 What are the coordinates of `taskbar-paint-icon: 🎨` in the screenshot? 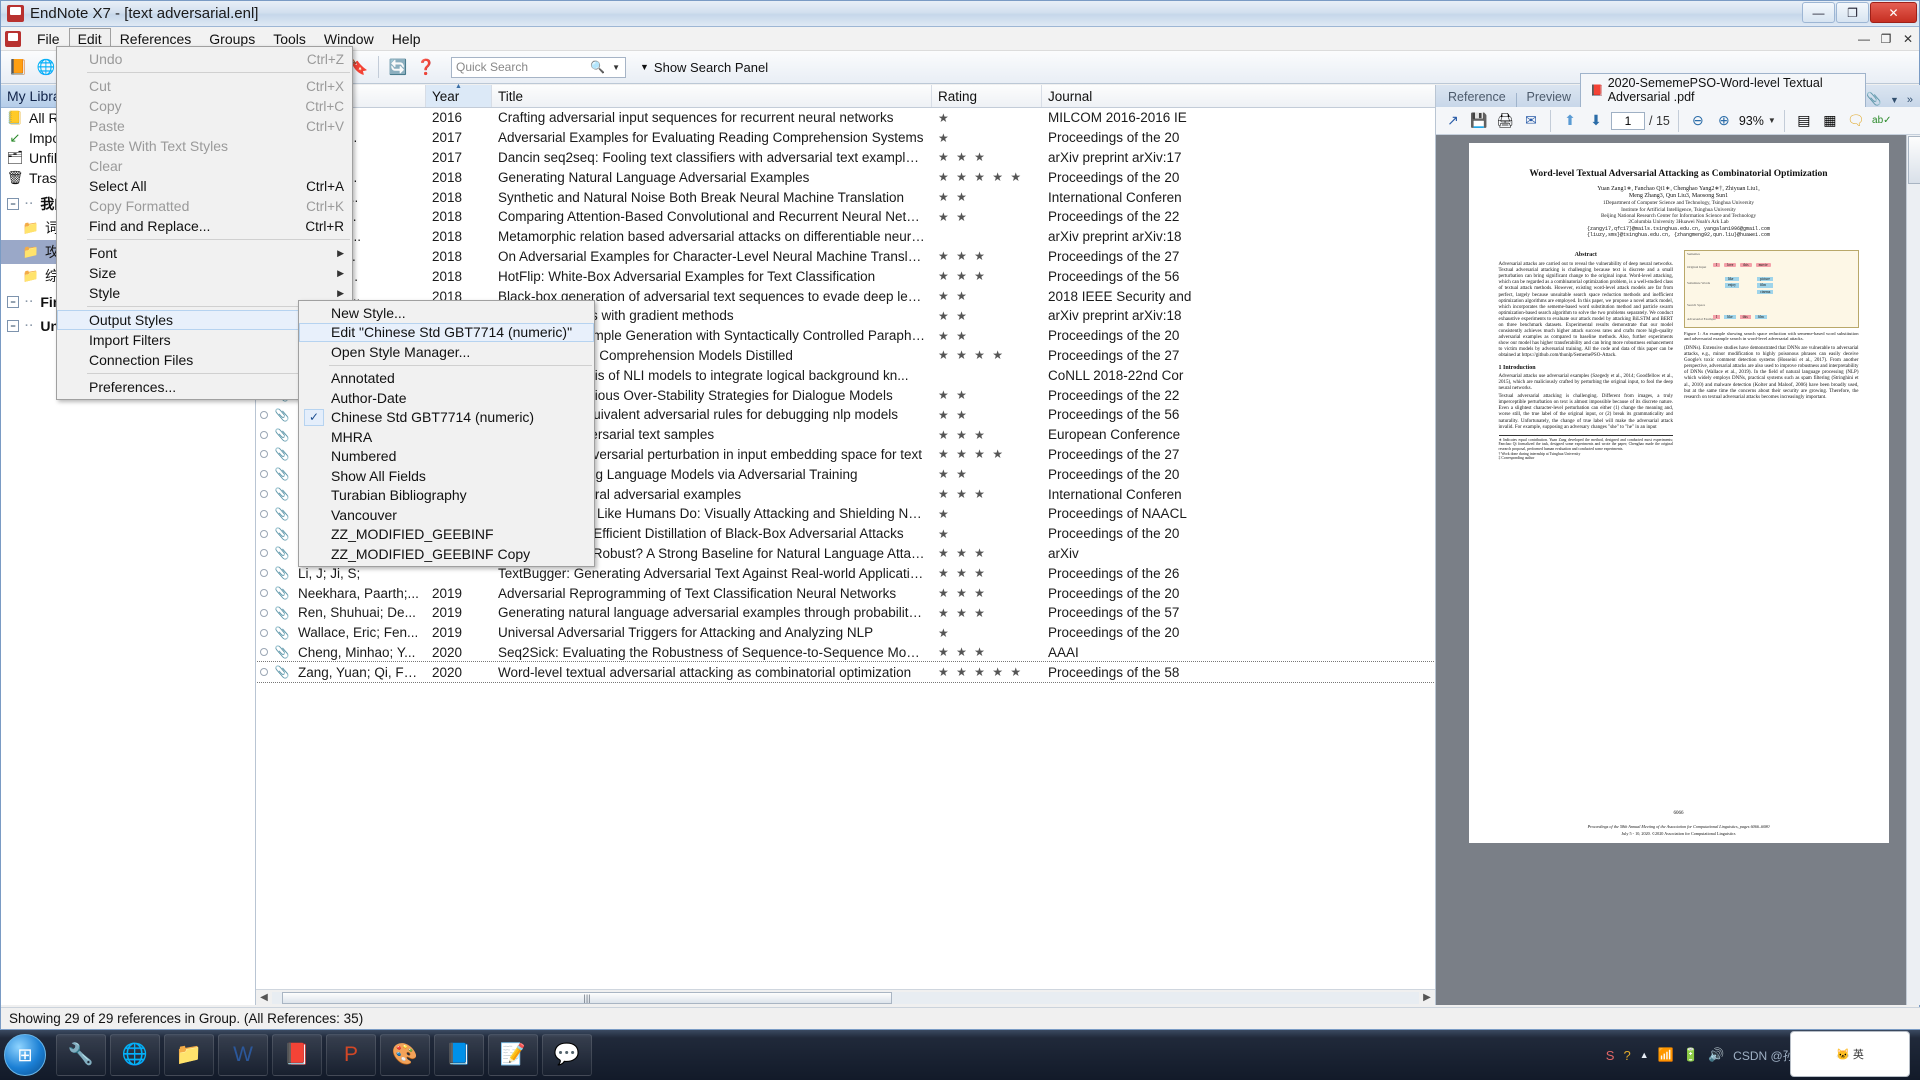 It's located at (405, 1055).